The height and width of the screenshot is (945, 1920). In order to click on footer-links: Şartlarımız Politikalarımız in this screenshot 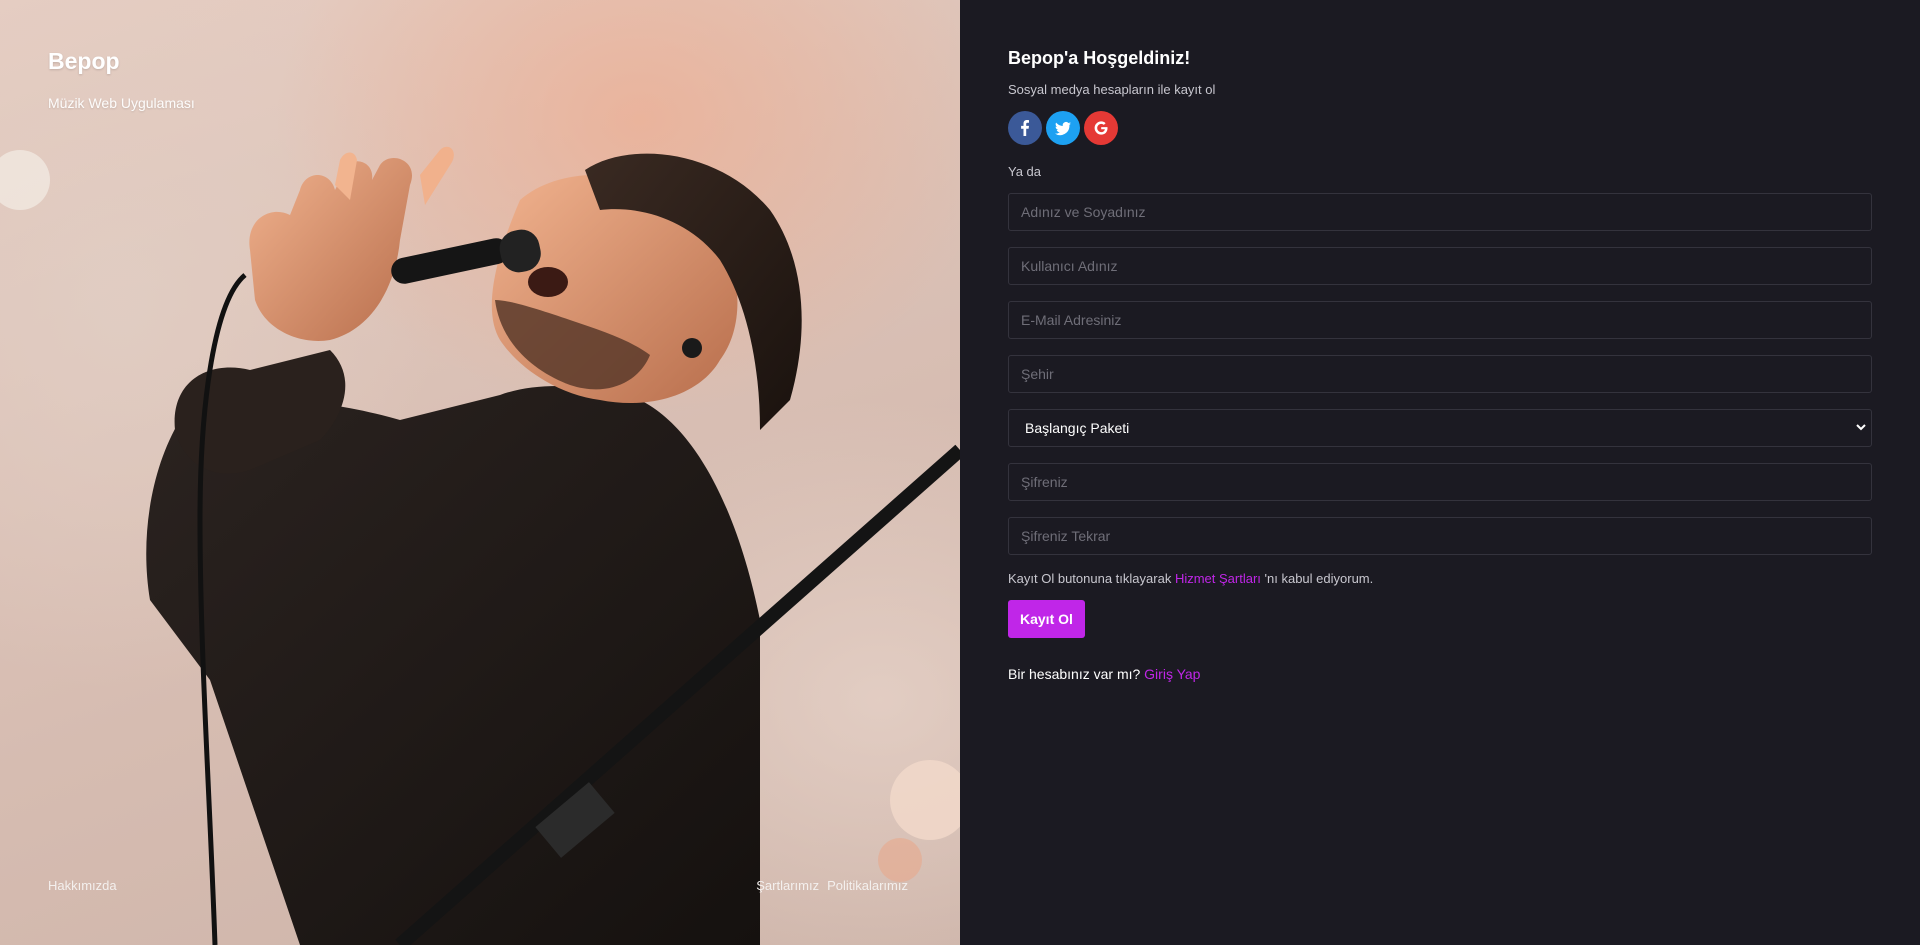, I will do `click(832, 885)`.